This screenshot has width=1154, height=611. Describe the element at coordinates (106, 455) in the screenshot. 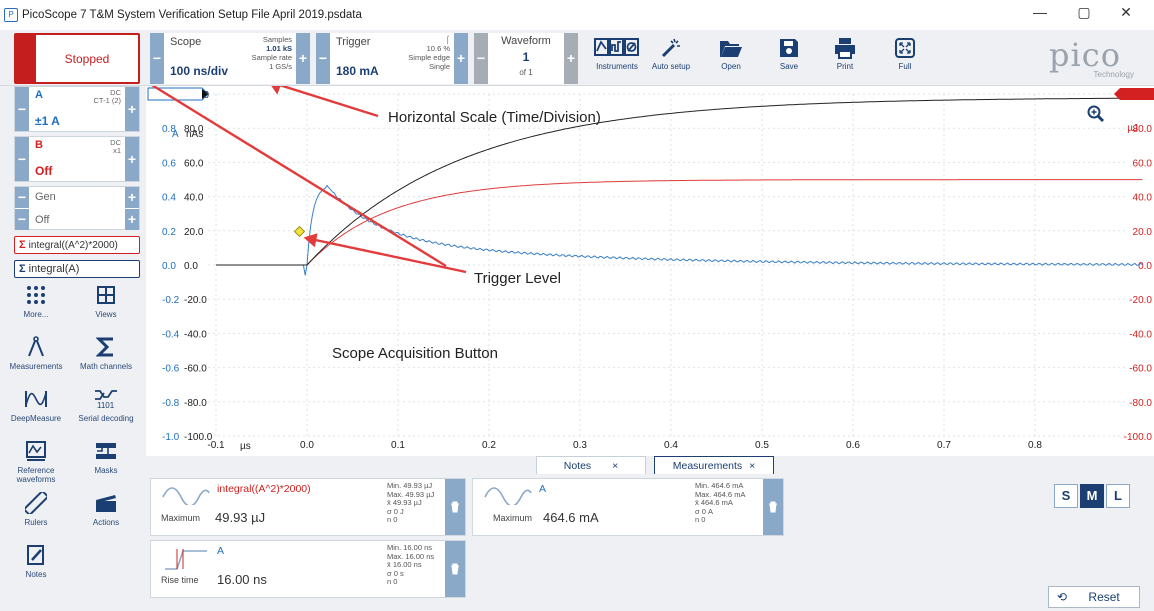

I see `masks-button: Masks` at that location.